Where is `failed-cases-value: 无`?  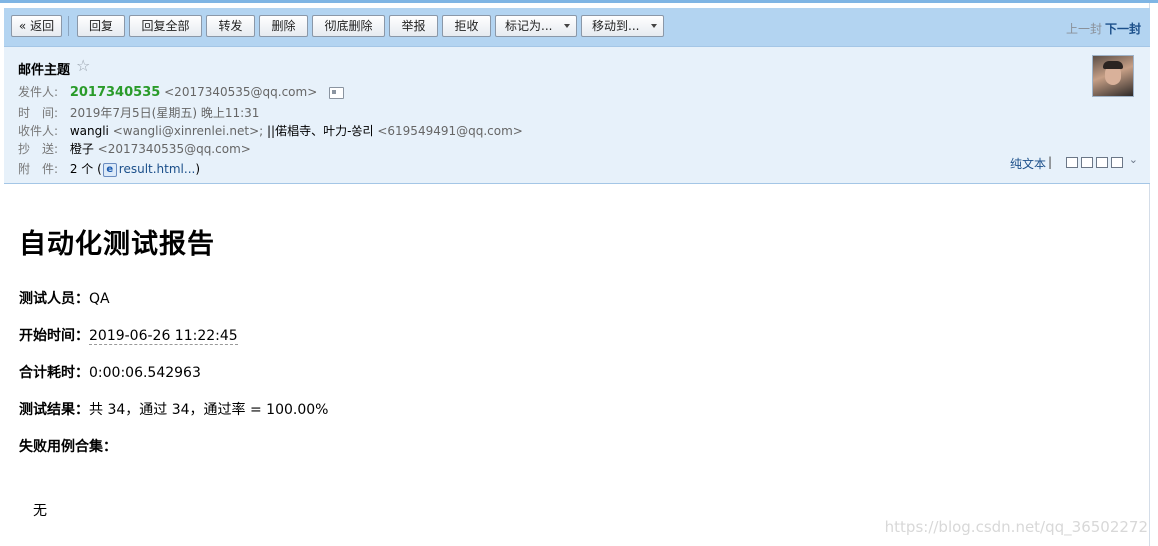
failed-cases-value: 无 is located at coordinates (40, 511).